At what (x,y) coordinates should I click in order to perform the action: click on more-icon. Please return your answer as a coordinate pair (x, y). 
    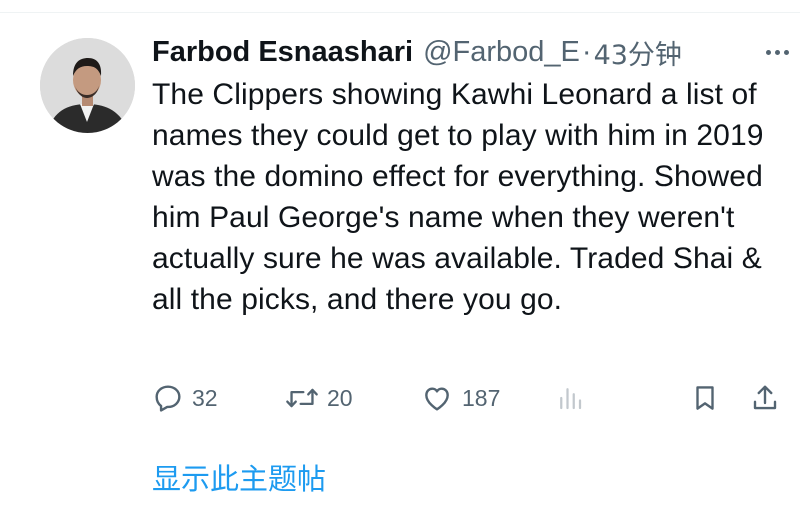
    Looking at the image, I should click on (768, 52).